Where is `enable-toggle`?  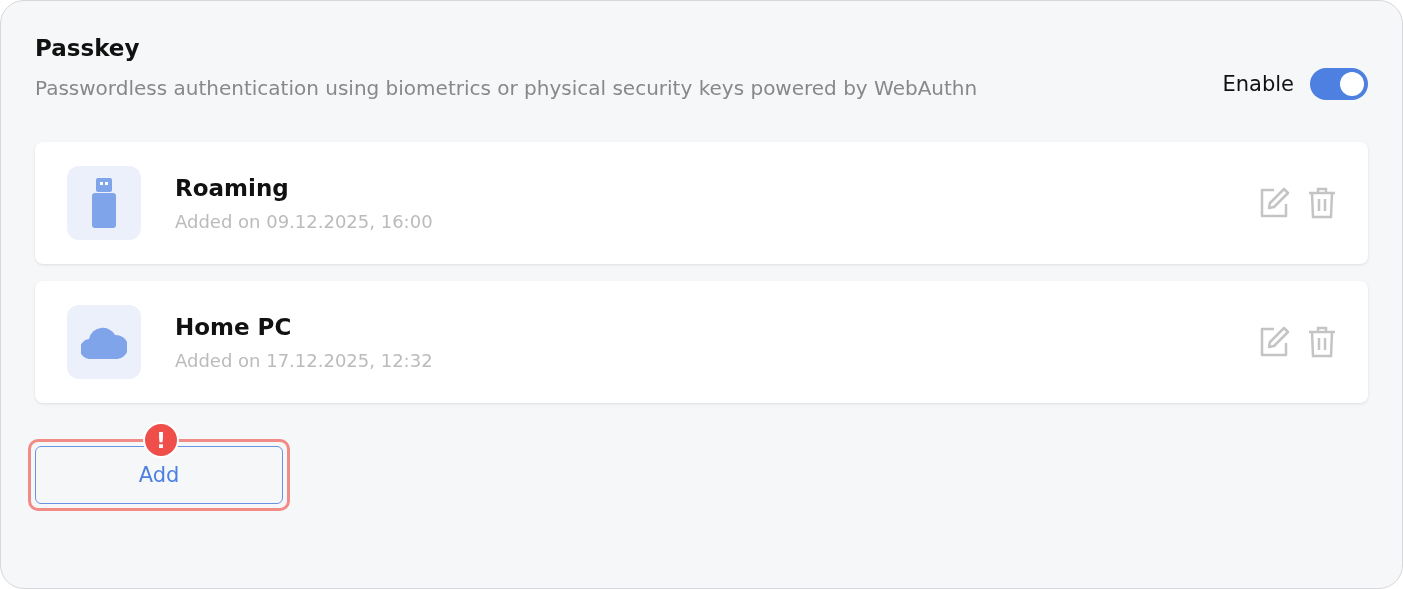 enable-toggle is located at coordinates (1339, 84).